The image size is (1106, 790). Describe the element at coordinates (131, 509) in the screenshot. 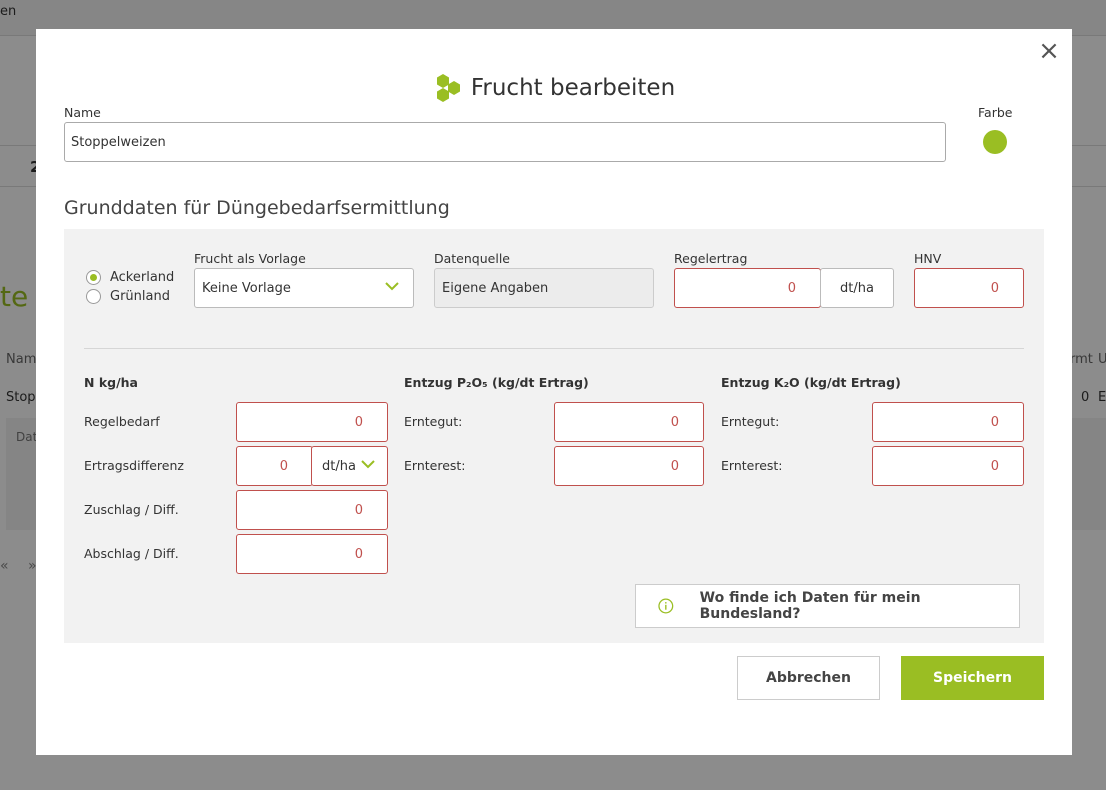

I see `zuschlag-label: Zuschlag / Diff.` at that location.